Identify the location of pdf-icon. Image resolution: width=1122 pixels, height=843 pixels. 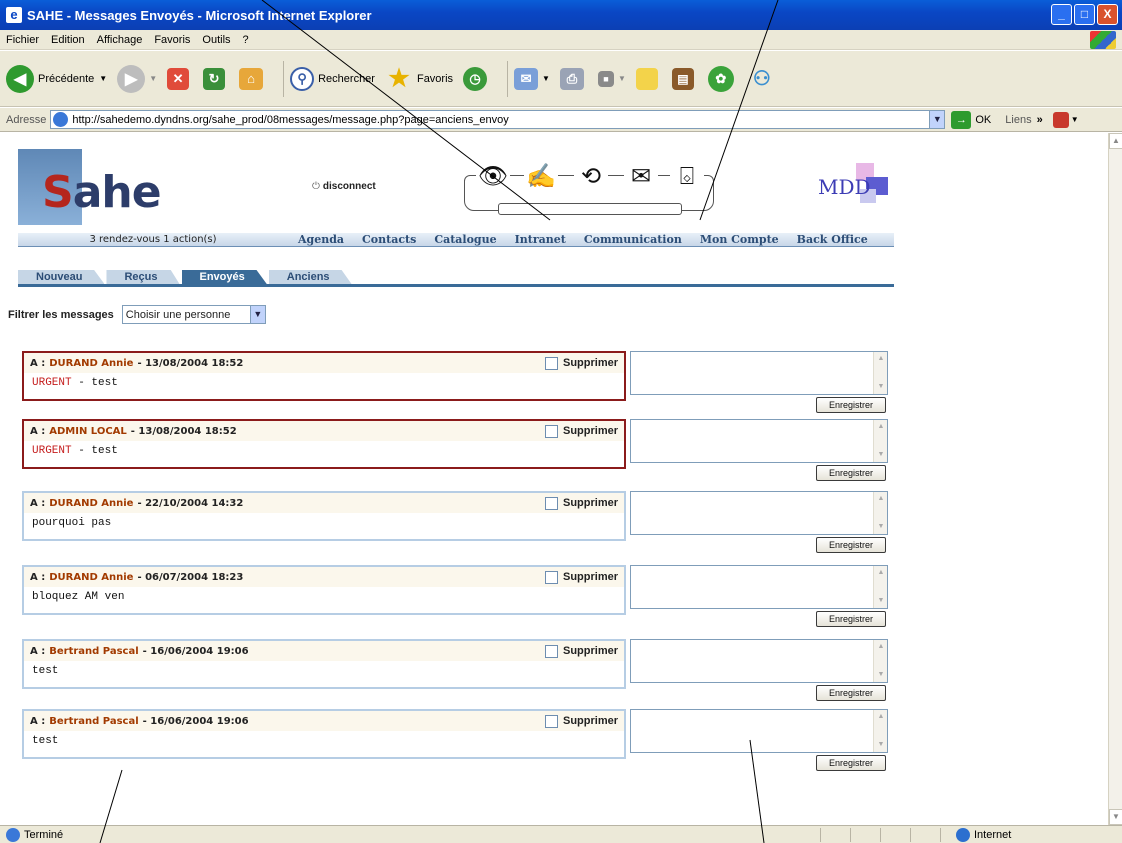
(1060, 119).